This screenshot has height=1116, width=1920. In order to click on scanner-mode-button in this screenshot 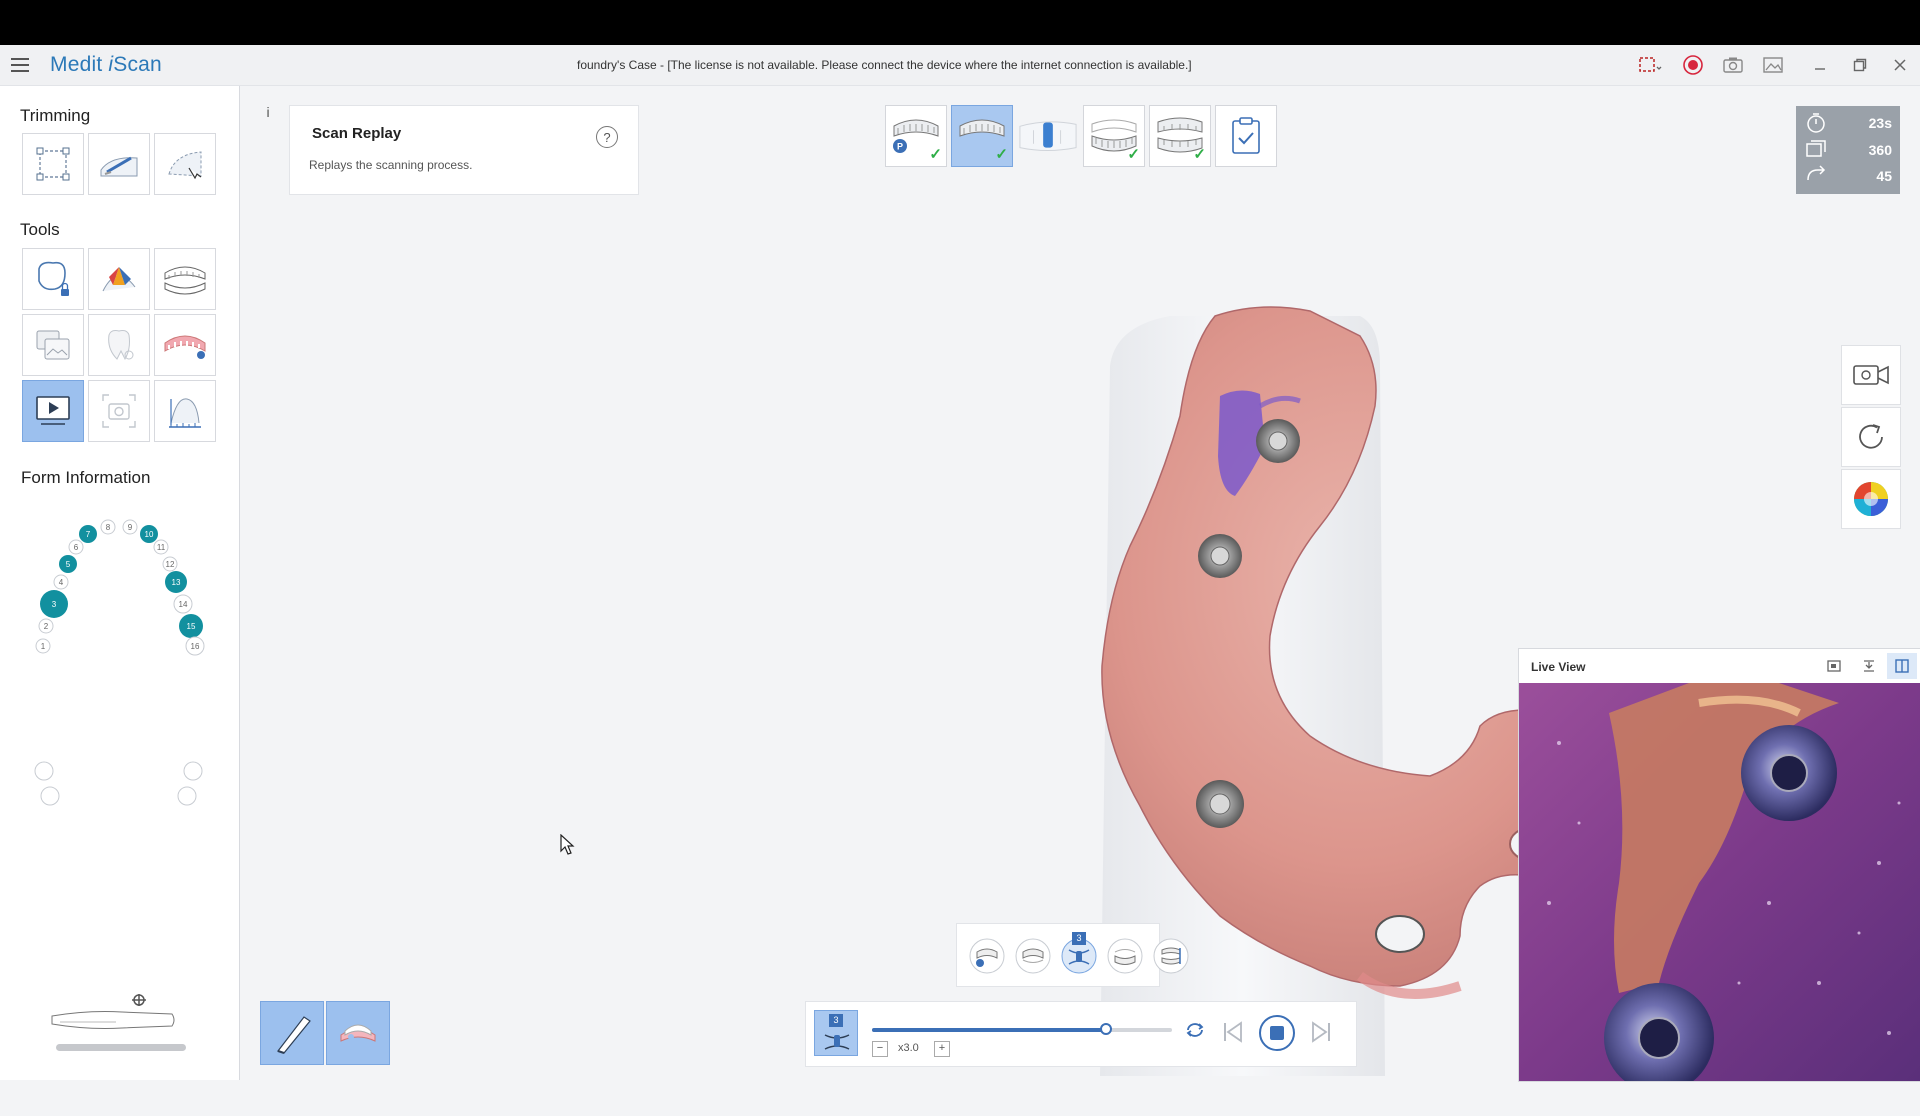, I will do `click(292, 1033)`.